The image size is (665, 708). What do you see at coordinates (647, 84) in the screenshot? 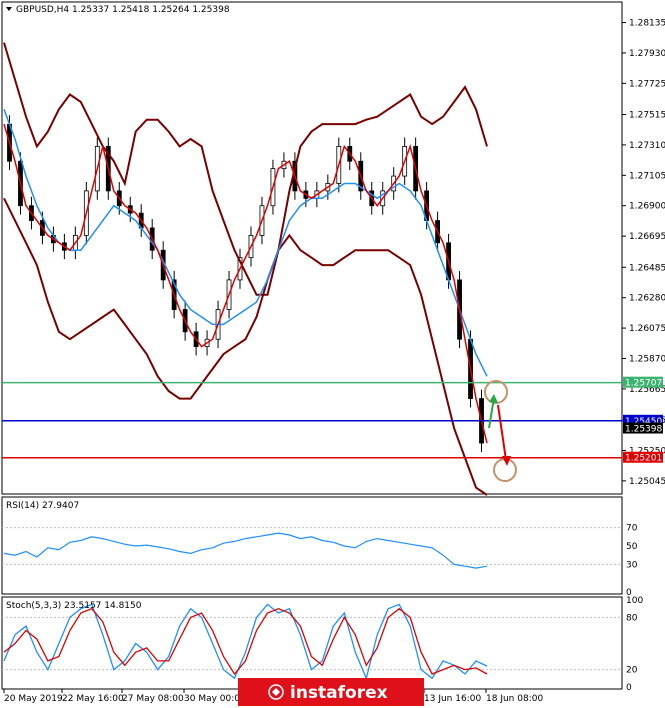
I see `y-tick-label: 1.27725` at bounding box center [647, 84].